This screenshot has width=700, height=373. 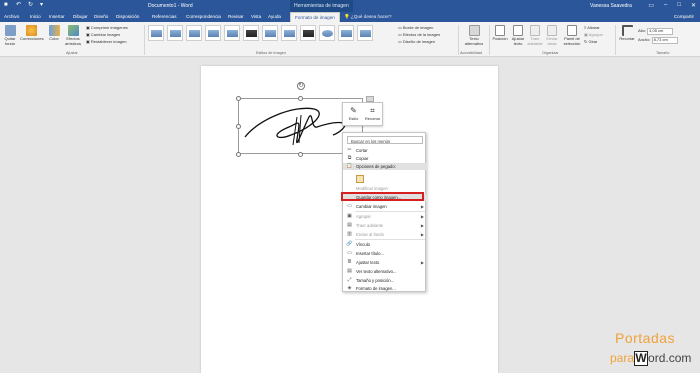 What do you see at coordinates (238, 126) in the screenshot?
I see `resize-handle-w` at bounding box center [238, 126].